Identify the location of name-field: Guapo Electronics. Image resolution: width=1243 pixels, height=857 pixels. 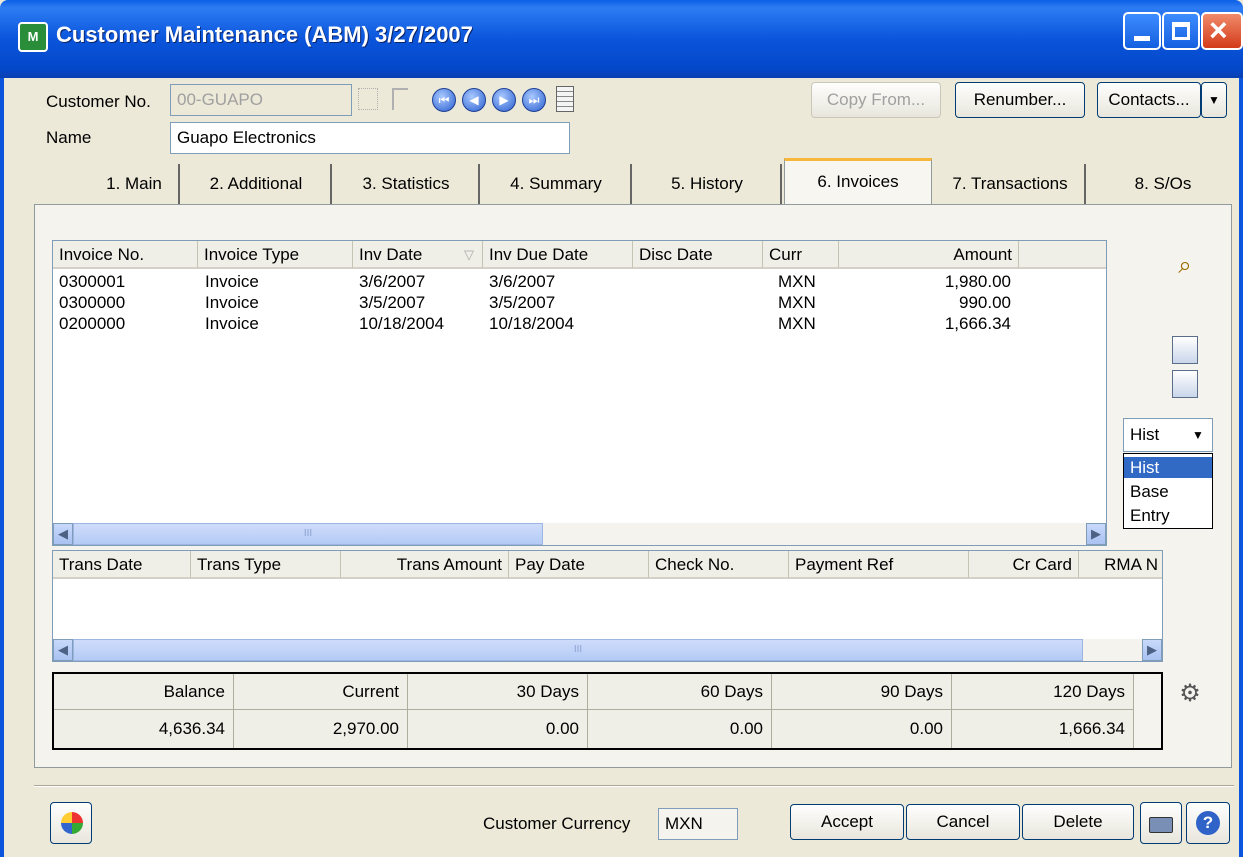
(370, 138).